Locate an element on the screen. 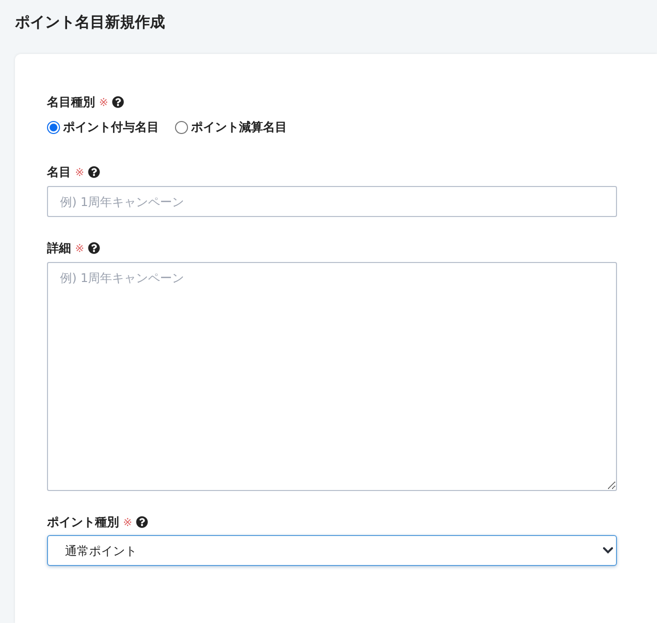  select-field: 通常ポイント is located at coordinates (332, 550).